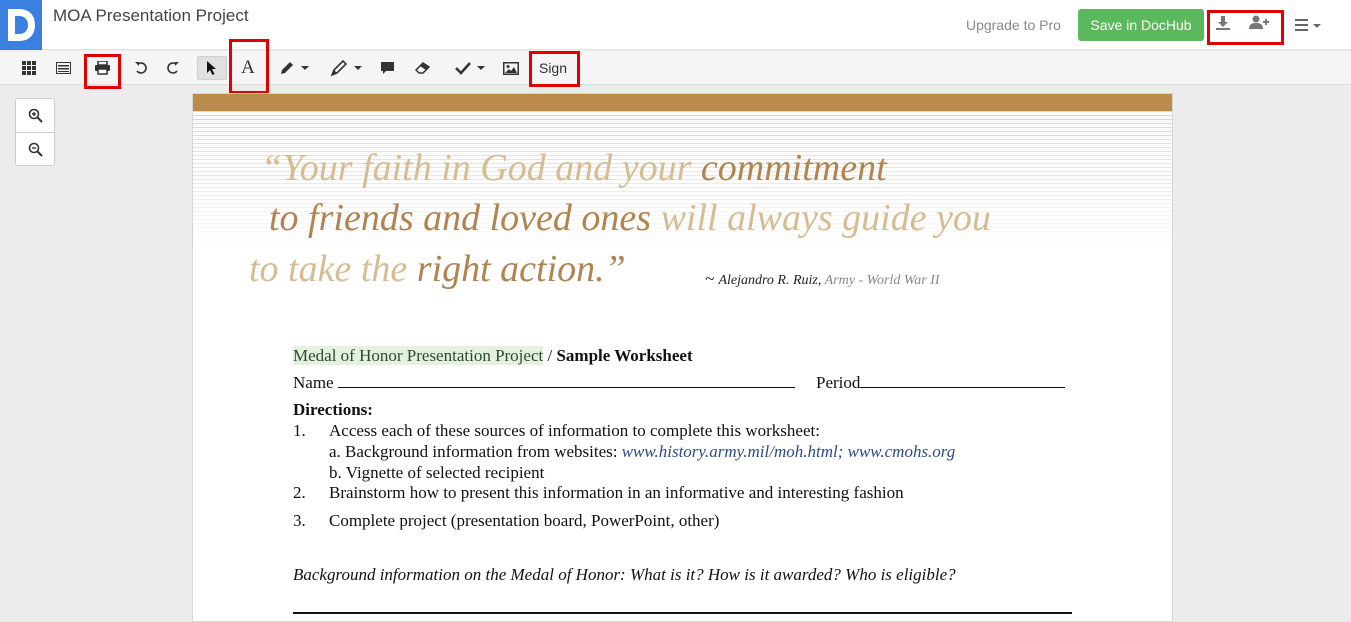 This screenshot has width=1351, height=622. What do you see at coordinates (151, 16) in the screenshot?
I see `document-title: MOA Presentation Project` at bounding box center [151, 16].